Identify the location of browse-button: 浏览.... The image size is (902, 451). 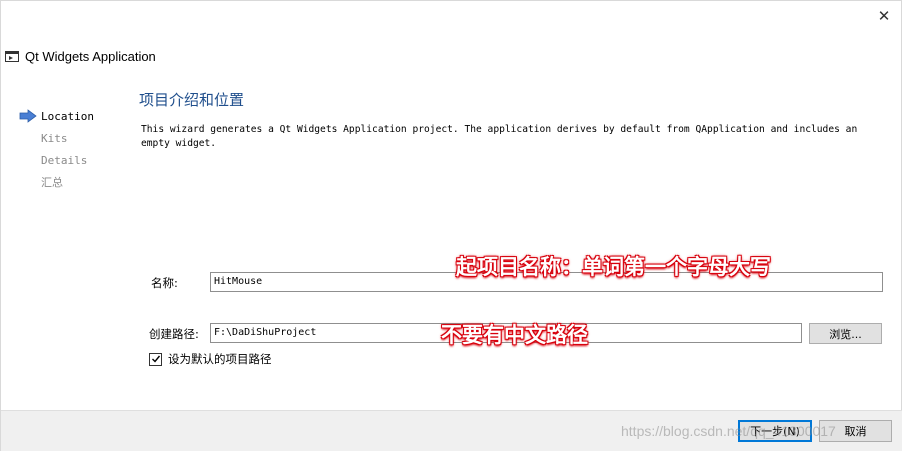
(845, 333).